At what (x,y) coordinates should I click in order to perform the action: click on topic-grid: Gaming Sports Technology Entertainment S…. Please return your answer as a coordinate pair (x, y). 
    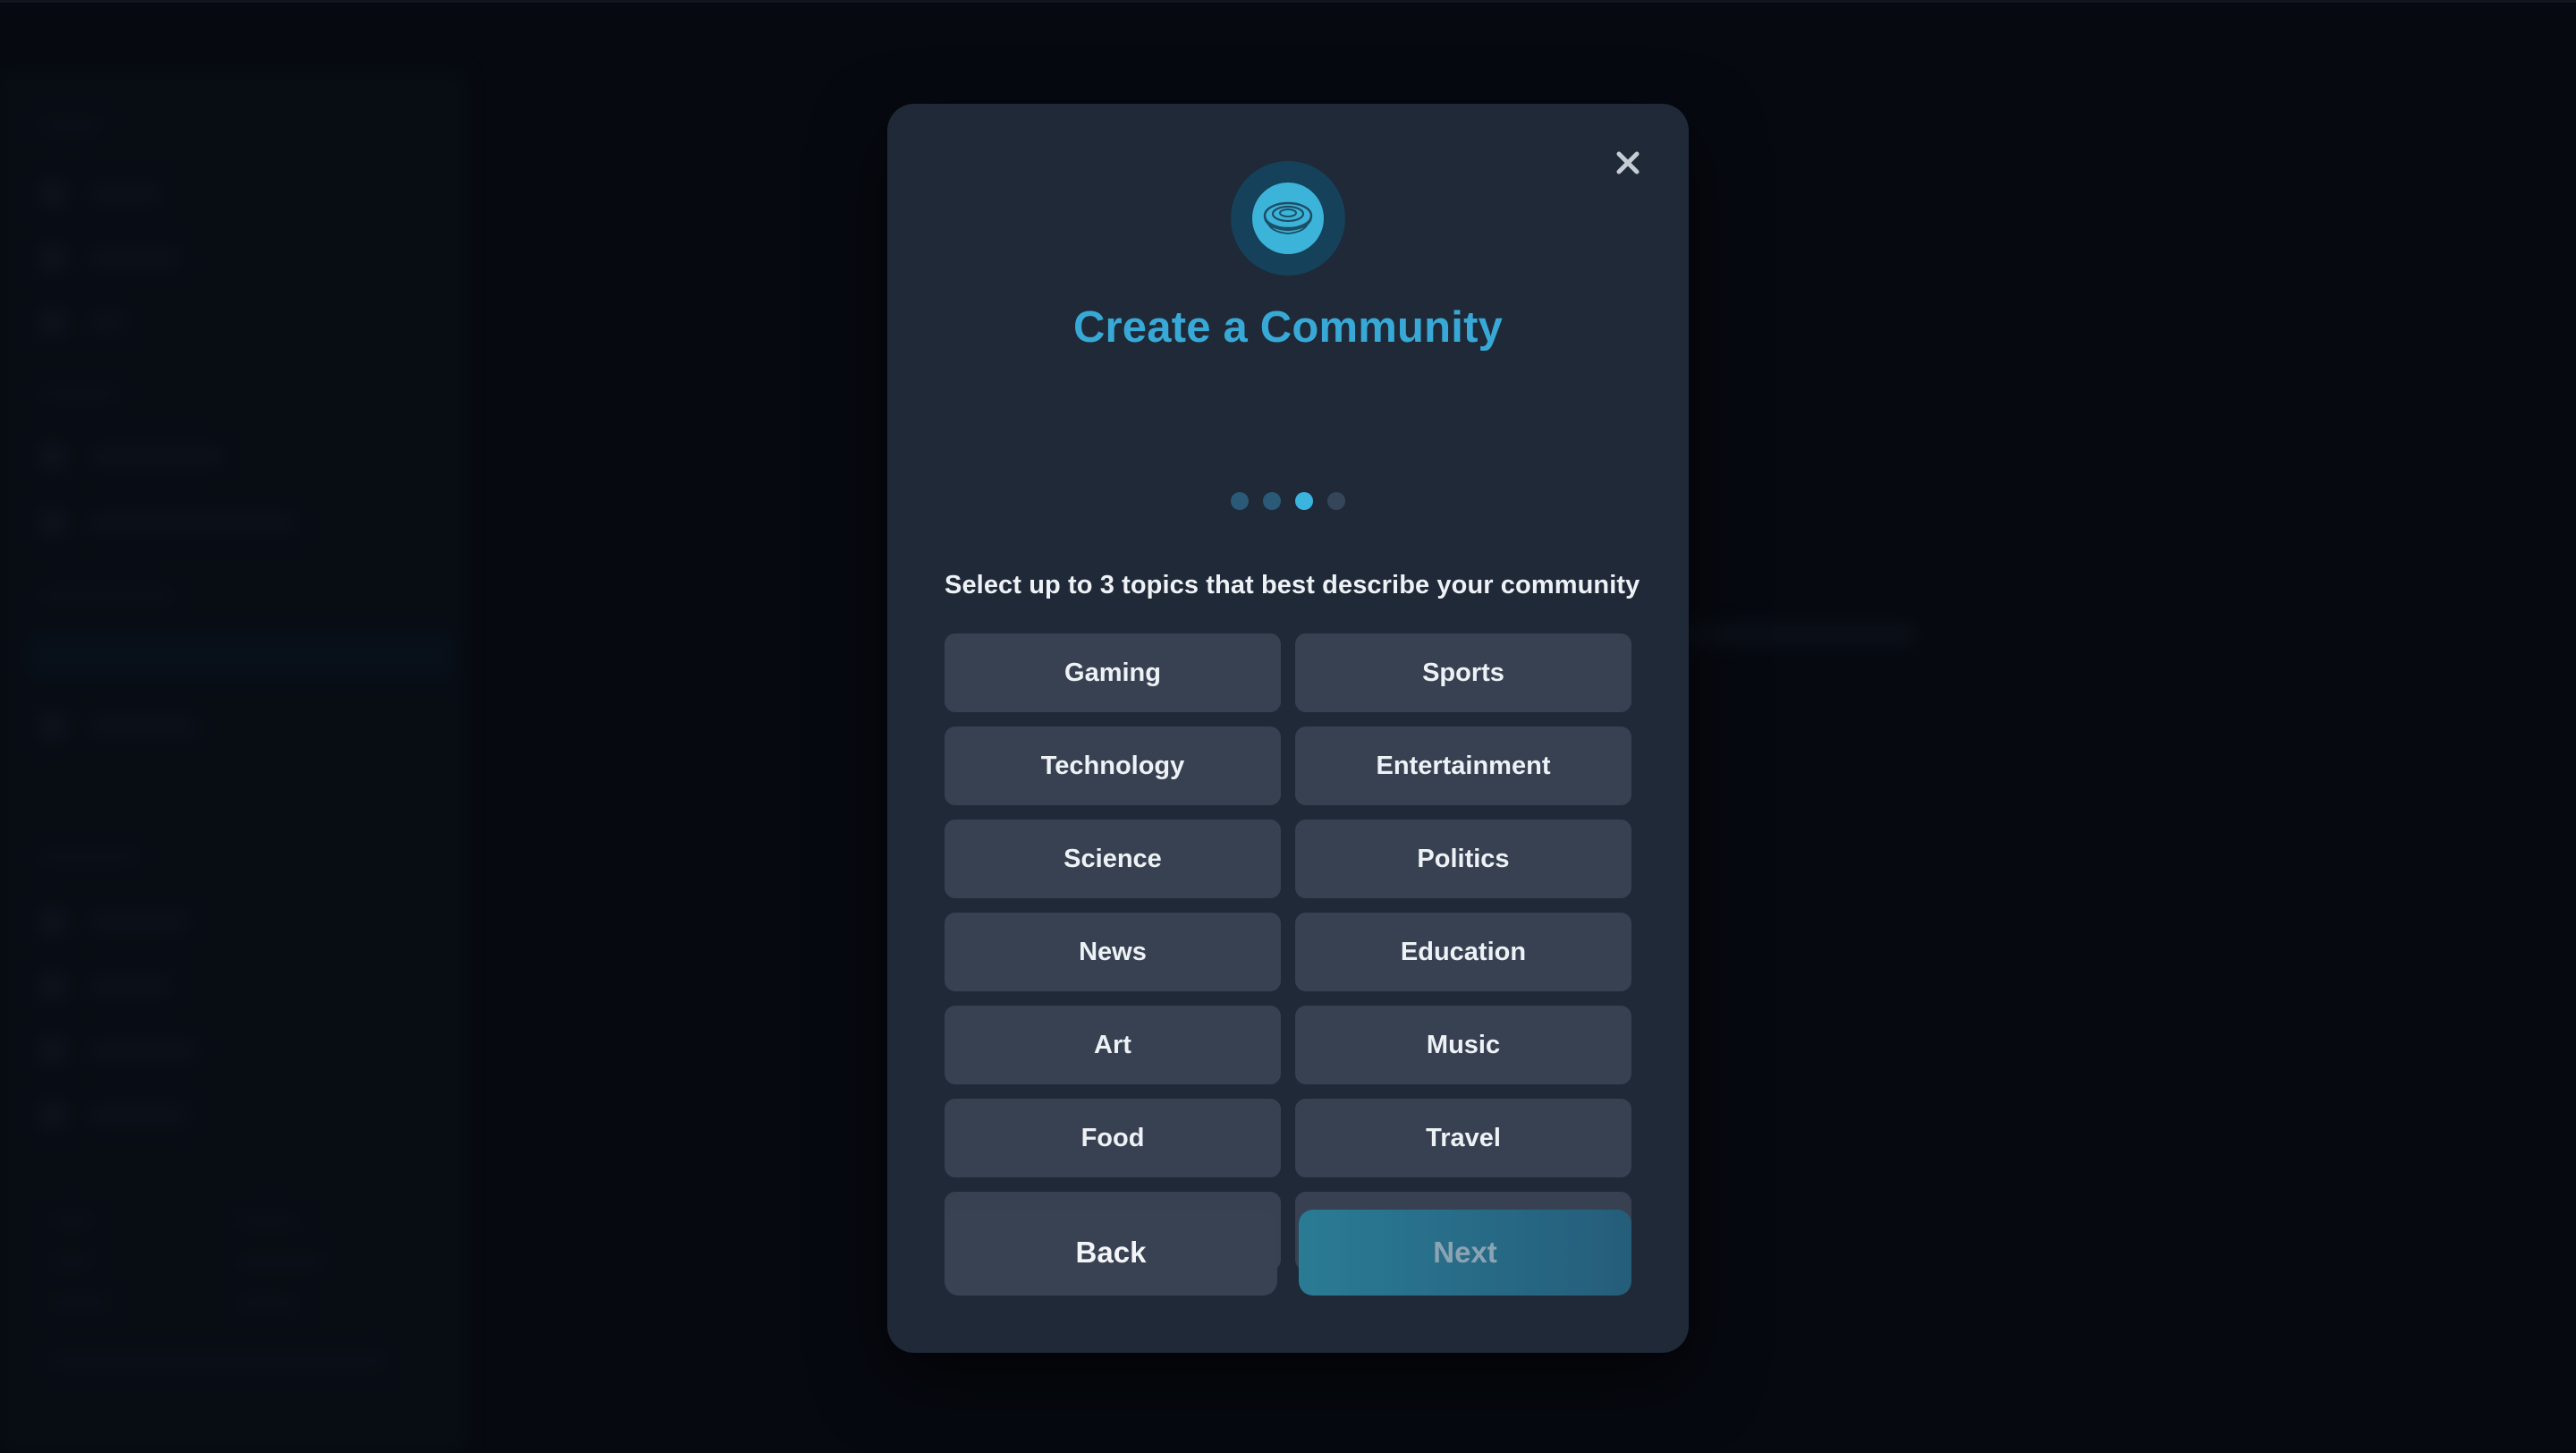
    Looking at the image, I should click on (1288, 951).